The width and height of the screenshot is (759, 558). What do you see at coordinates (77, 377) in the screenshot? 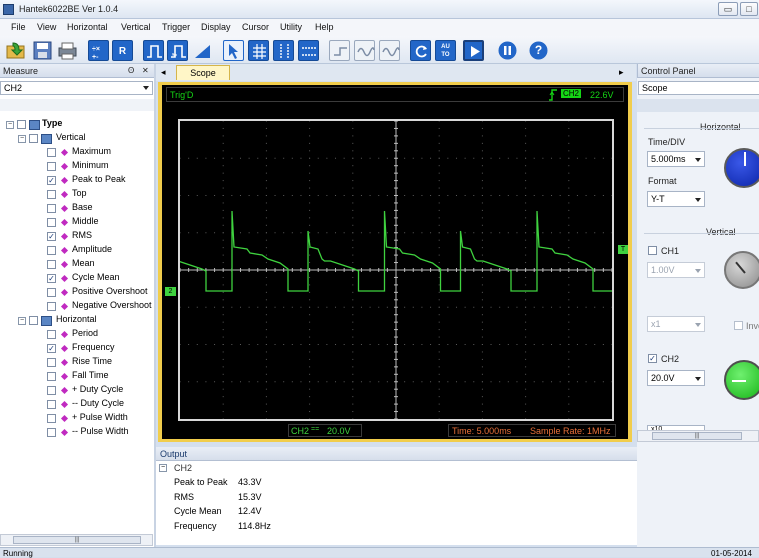
I see `tree-item: Fall Time` at bounding box center [77, 377].